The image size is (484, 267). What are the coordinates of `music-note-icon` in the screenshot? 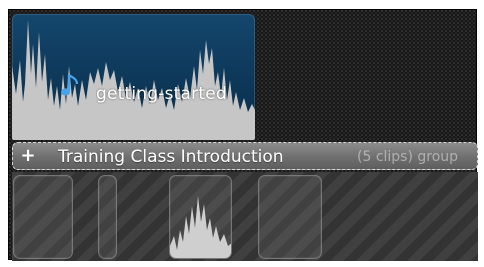 It's located at (70, 85).